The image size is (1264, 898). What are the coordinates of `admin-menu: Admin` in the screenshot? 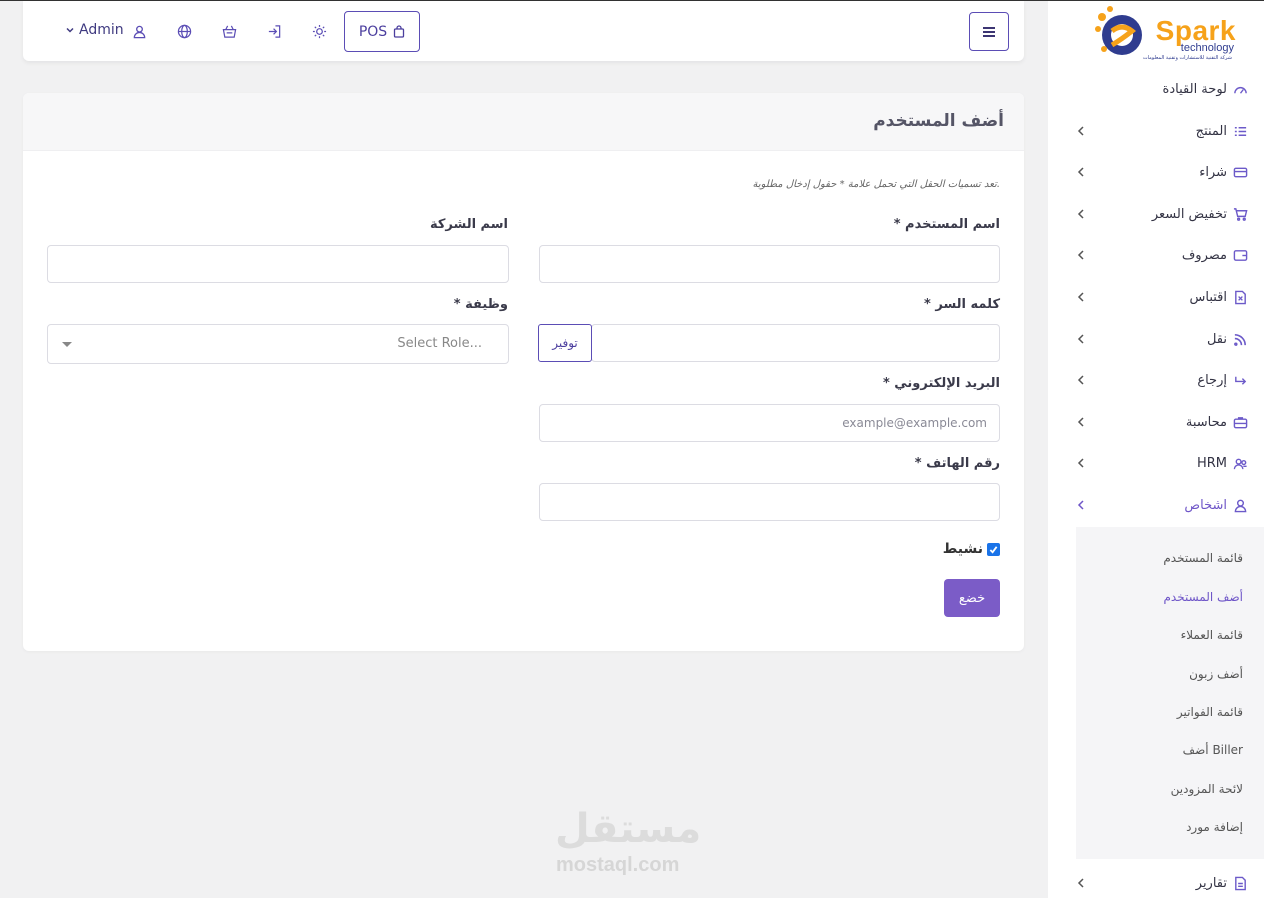 It's located at (94, 30).